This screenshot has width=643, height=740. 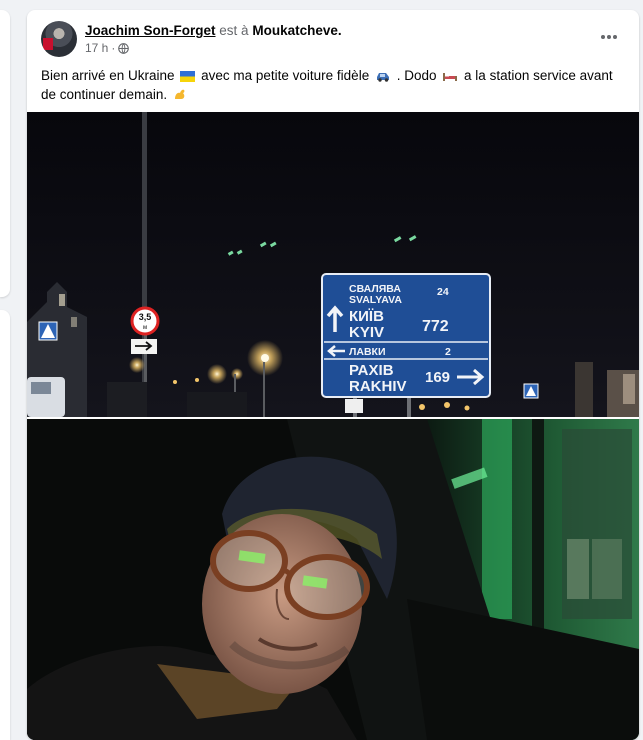 What do you see at coordinates (5, 525) in the screenshot?
I see `side-card-left-bottom` at bounding box center [5, 525].